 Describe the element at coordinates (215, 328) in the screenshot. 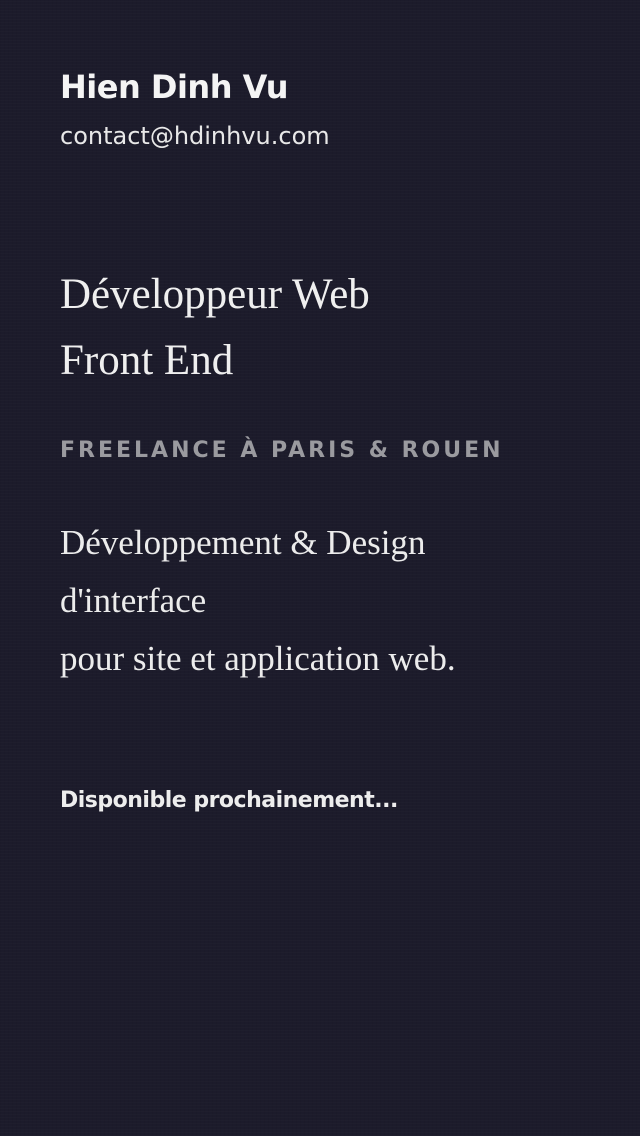

I see `page-title: Développeur Web Front End` at that location.